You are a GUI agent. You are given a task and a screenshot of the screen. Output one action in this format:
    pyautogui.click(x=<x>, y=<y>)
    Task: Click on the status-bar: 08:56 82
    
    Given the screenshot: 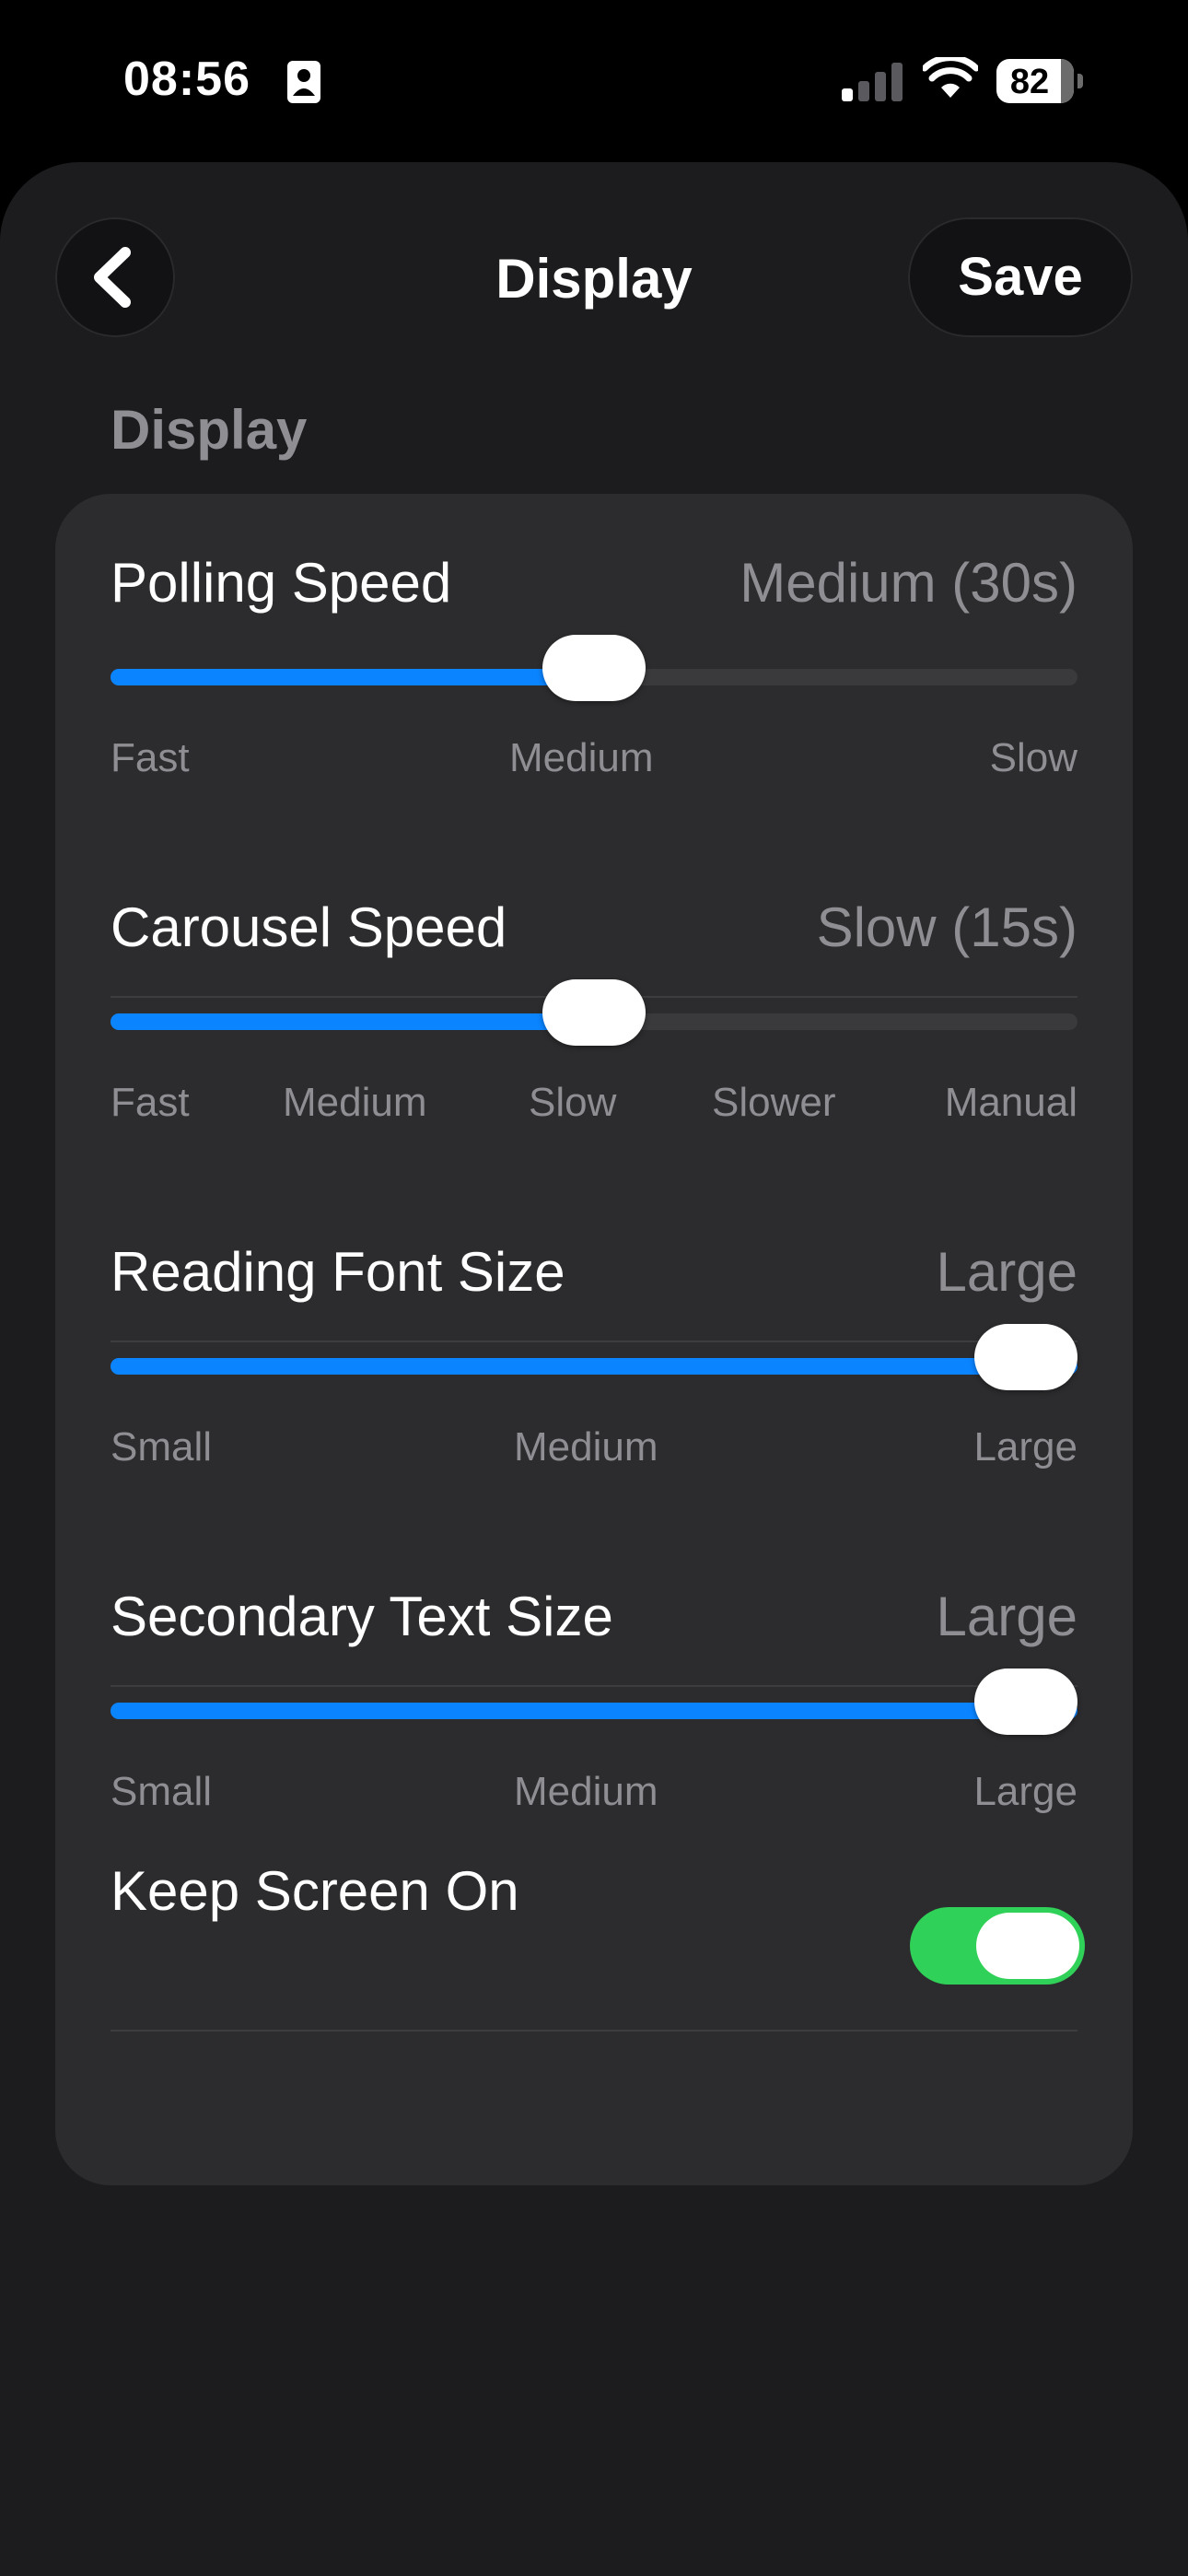 What is the action you would take?
    pyautogui.click(x=594, y=81)
    